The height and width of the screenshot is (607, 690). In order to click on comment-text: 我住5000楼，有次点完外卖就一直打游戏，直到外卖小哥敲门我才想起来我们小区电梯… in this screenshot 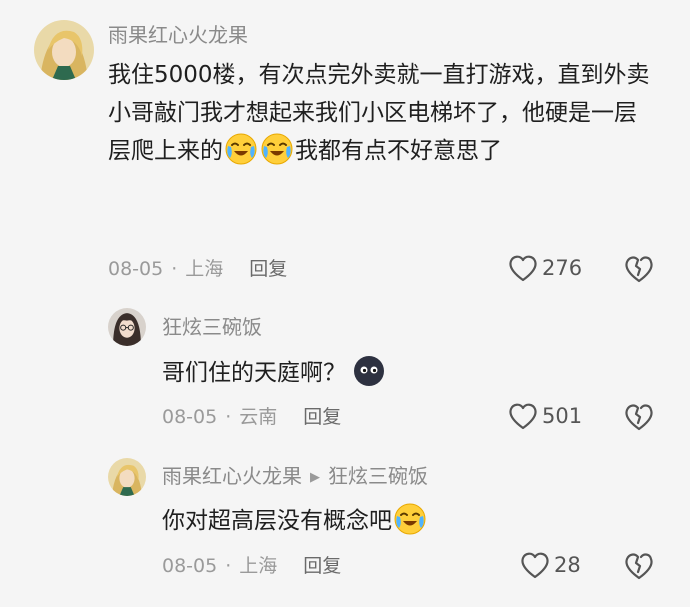, I will do `click(382, 113)`.